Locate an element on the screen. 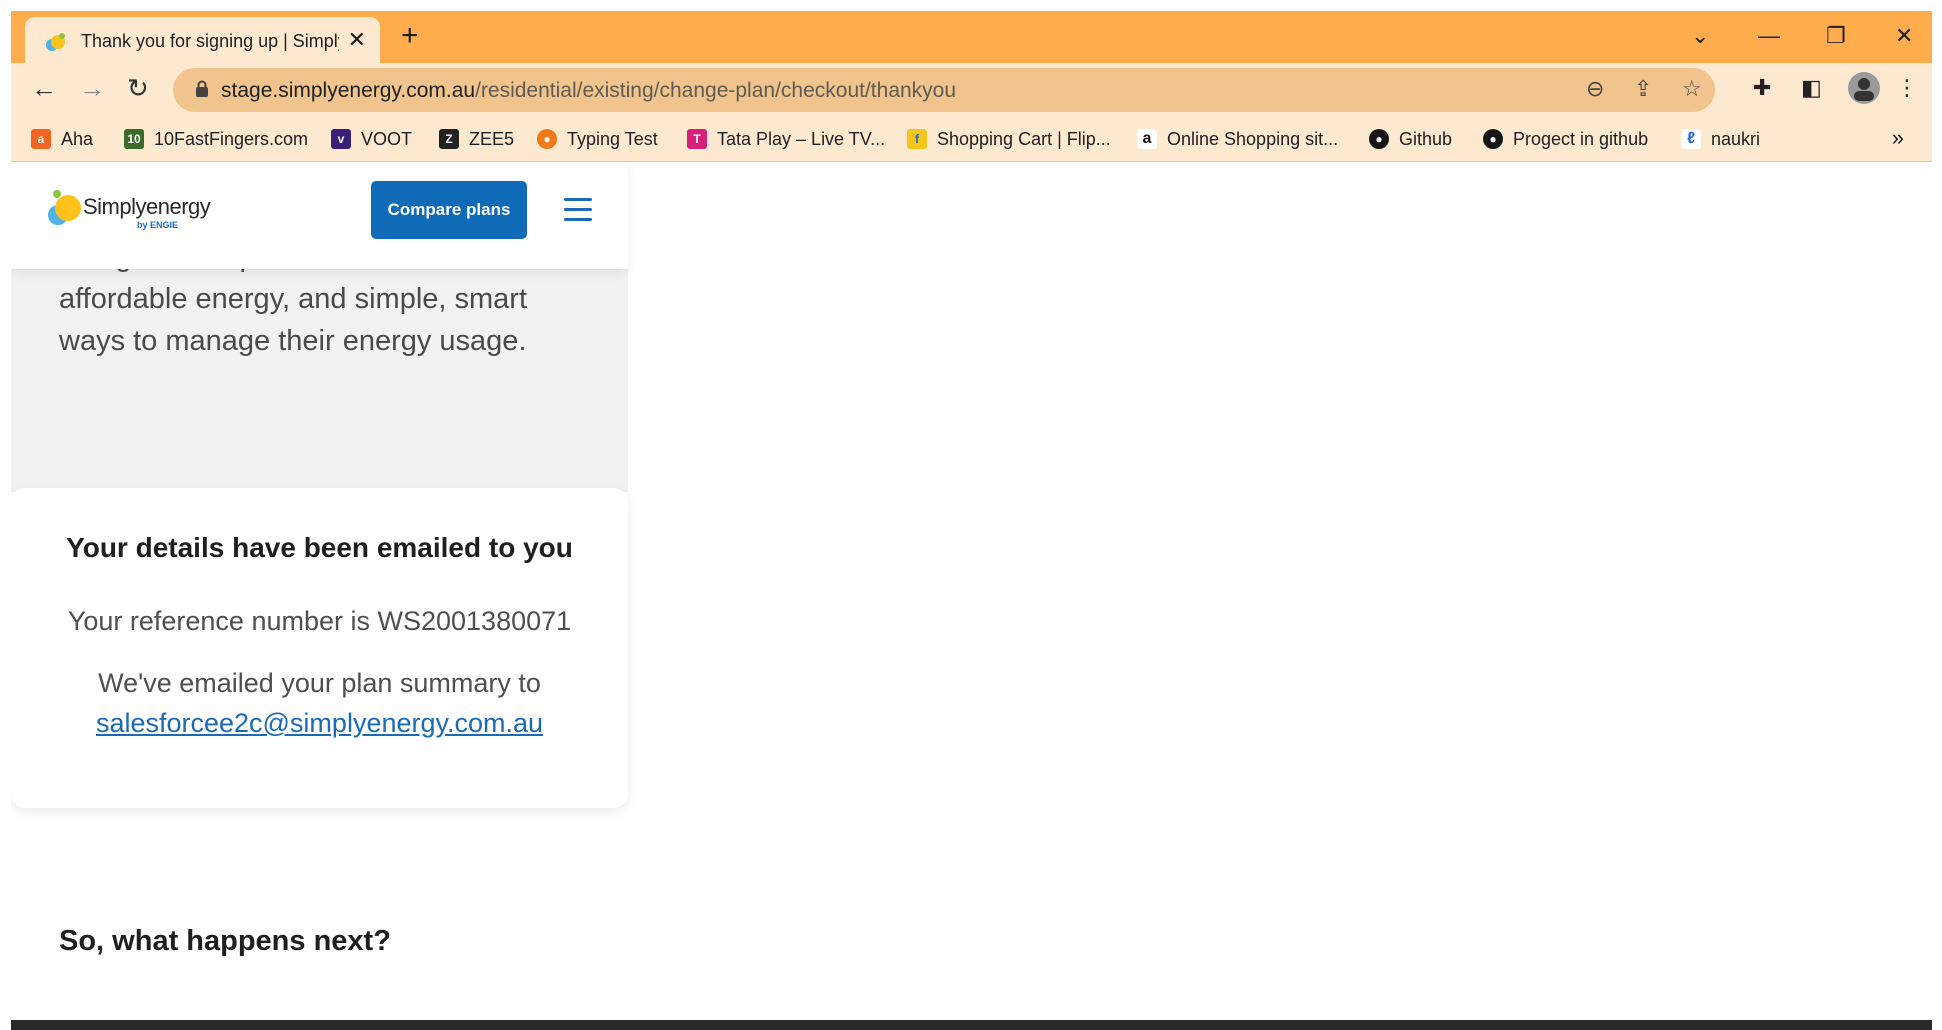  bookmark-star-icon: ☆ is located at coordinates (1692, 89).